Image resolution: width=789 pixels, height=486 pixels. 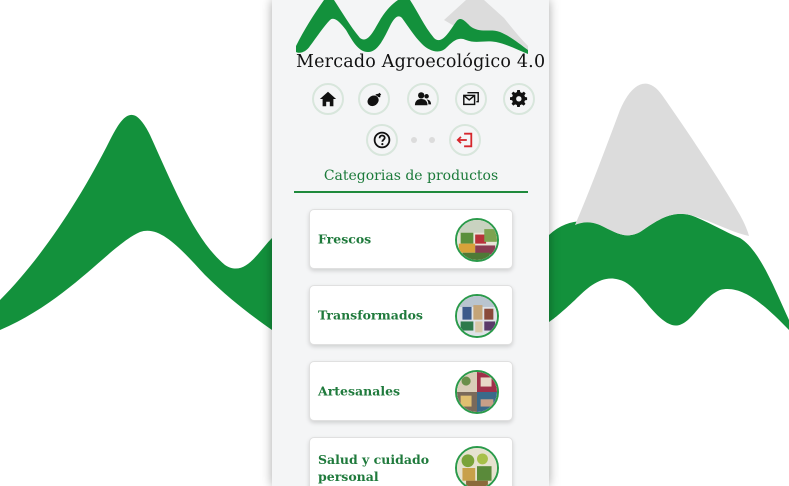 I want to click on category-card-frescos: Frescos, so click(x=411, y=239).